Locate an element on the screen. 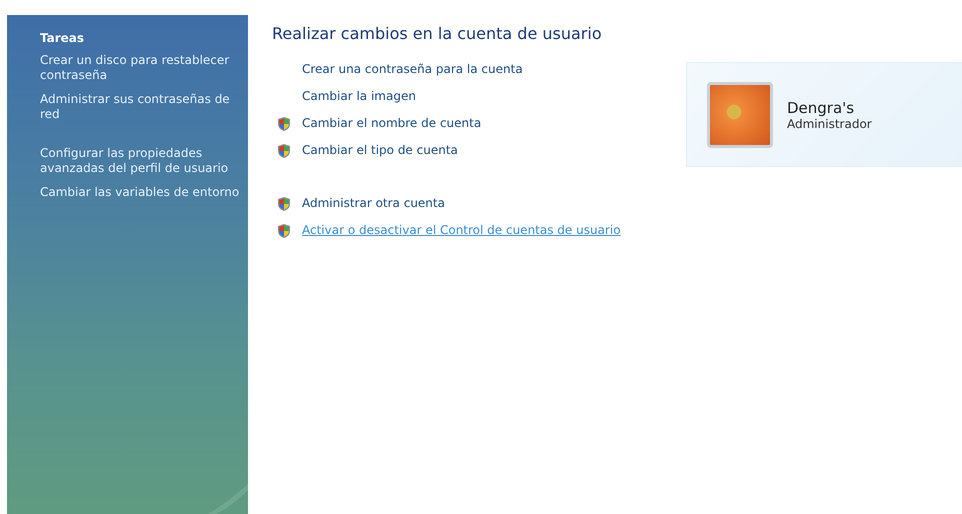  user-name: Dengra's is located at coordinates (821, 107).